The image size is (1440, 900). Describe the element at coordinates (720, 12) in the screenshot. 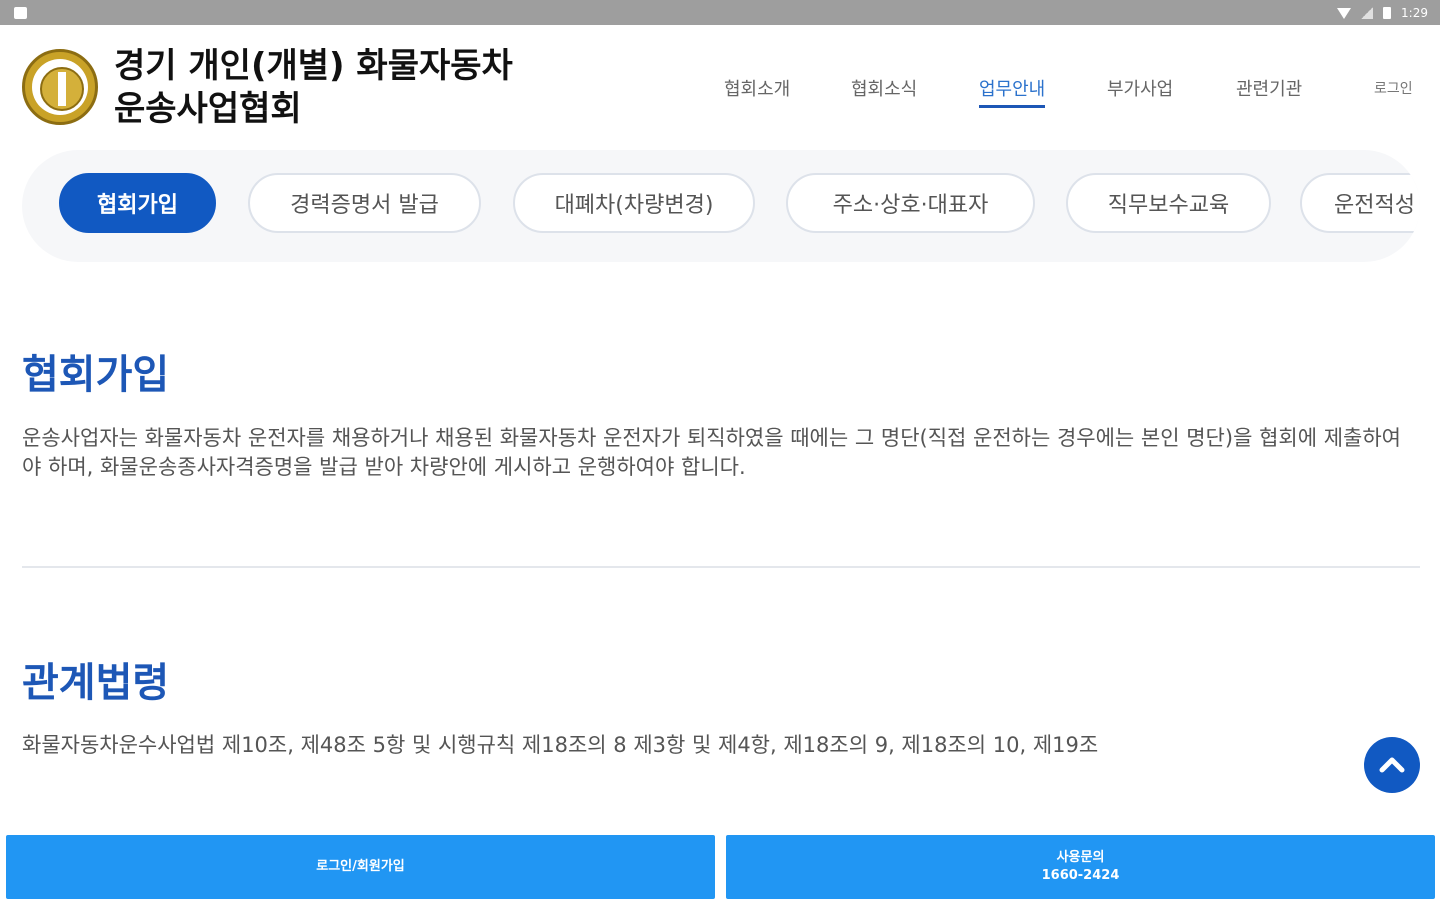

I see `status-bar: 1:29` at that location.